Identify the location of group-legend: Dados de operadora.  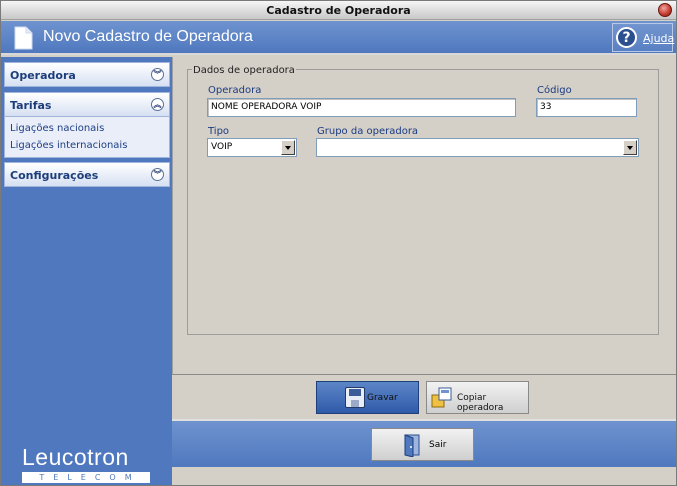
(244, 70).